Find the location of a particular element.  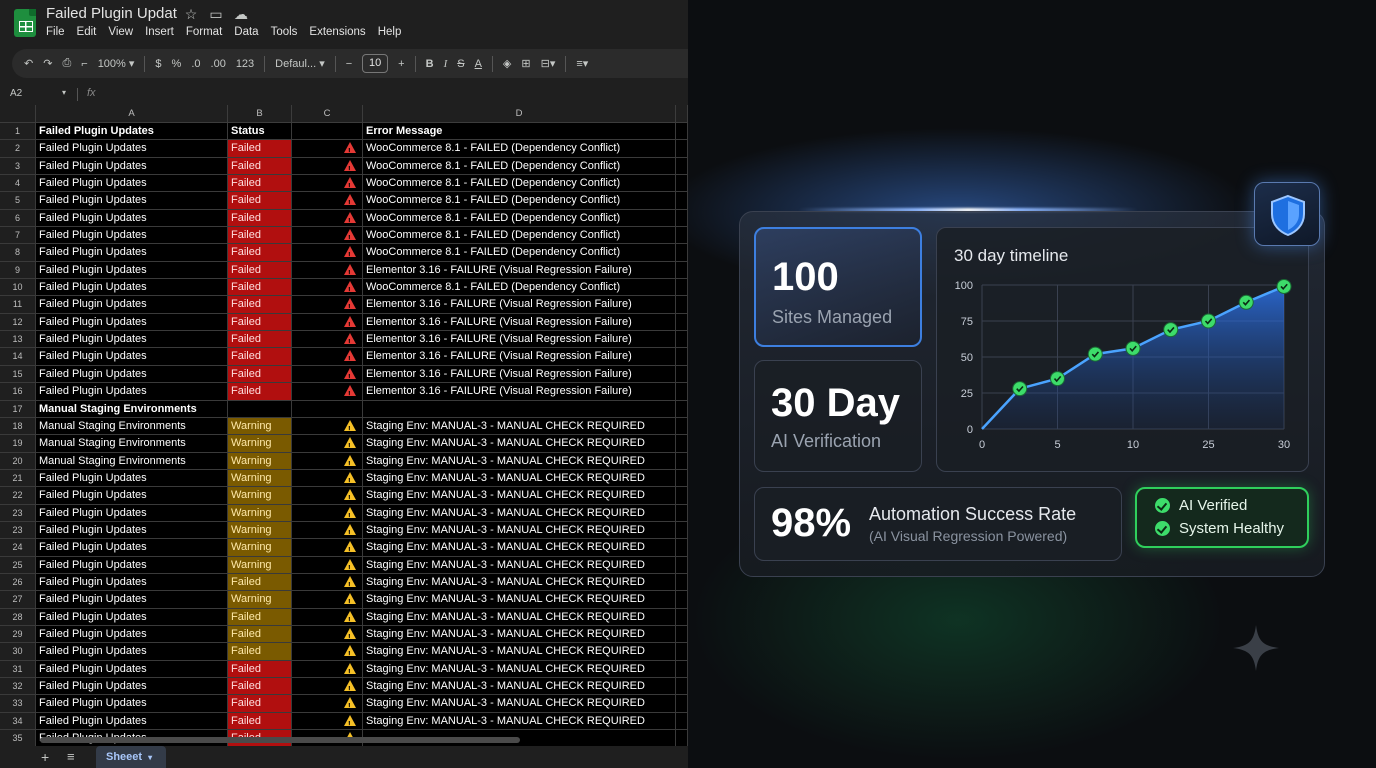

row-number: 19 is located at coordinates (18, 444).